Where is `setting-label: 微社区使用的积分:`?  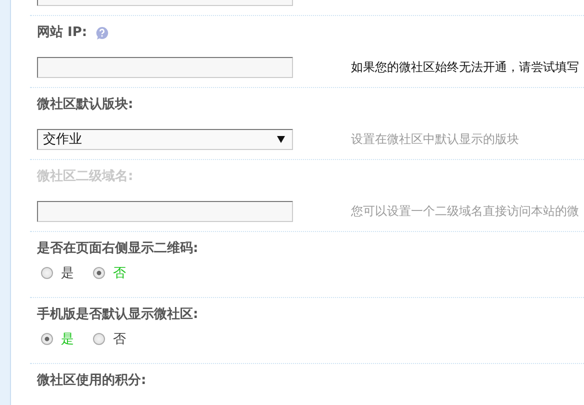
setting-label: 微社区使用的积分: is located at coordinates (91, 381).